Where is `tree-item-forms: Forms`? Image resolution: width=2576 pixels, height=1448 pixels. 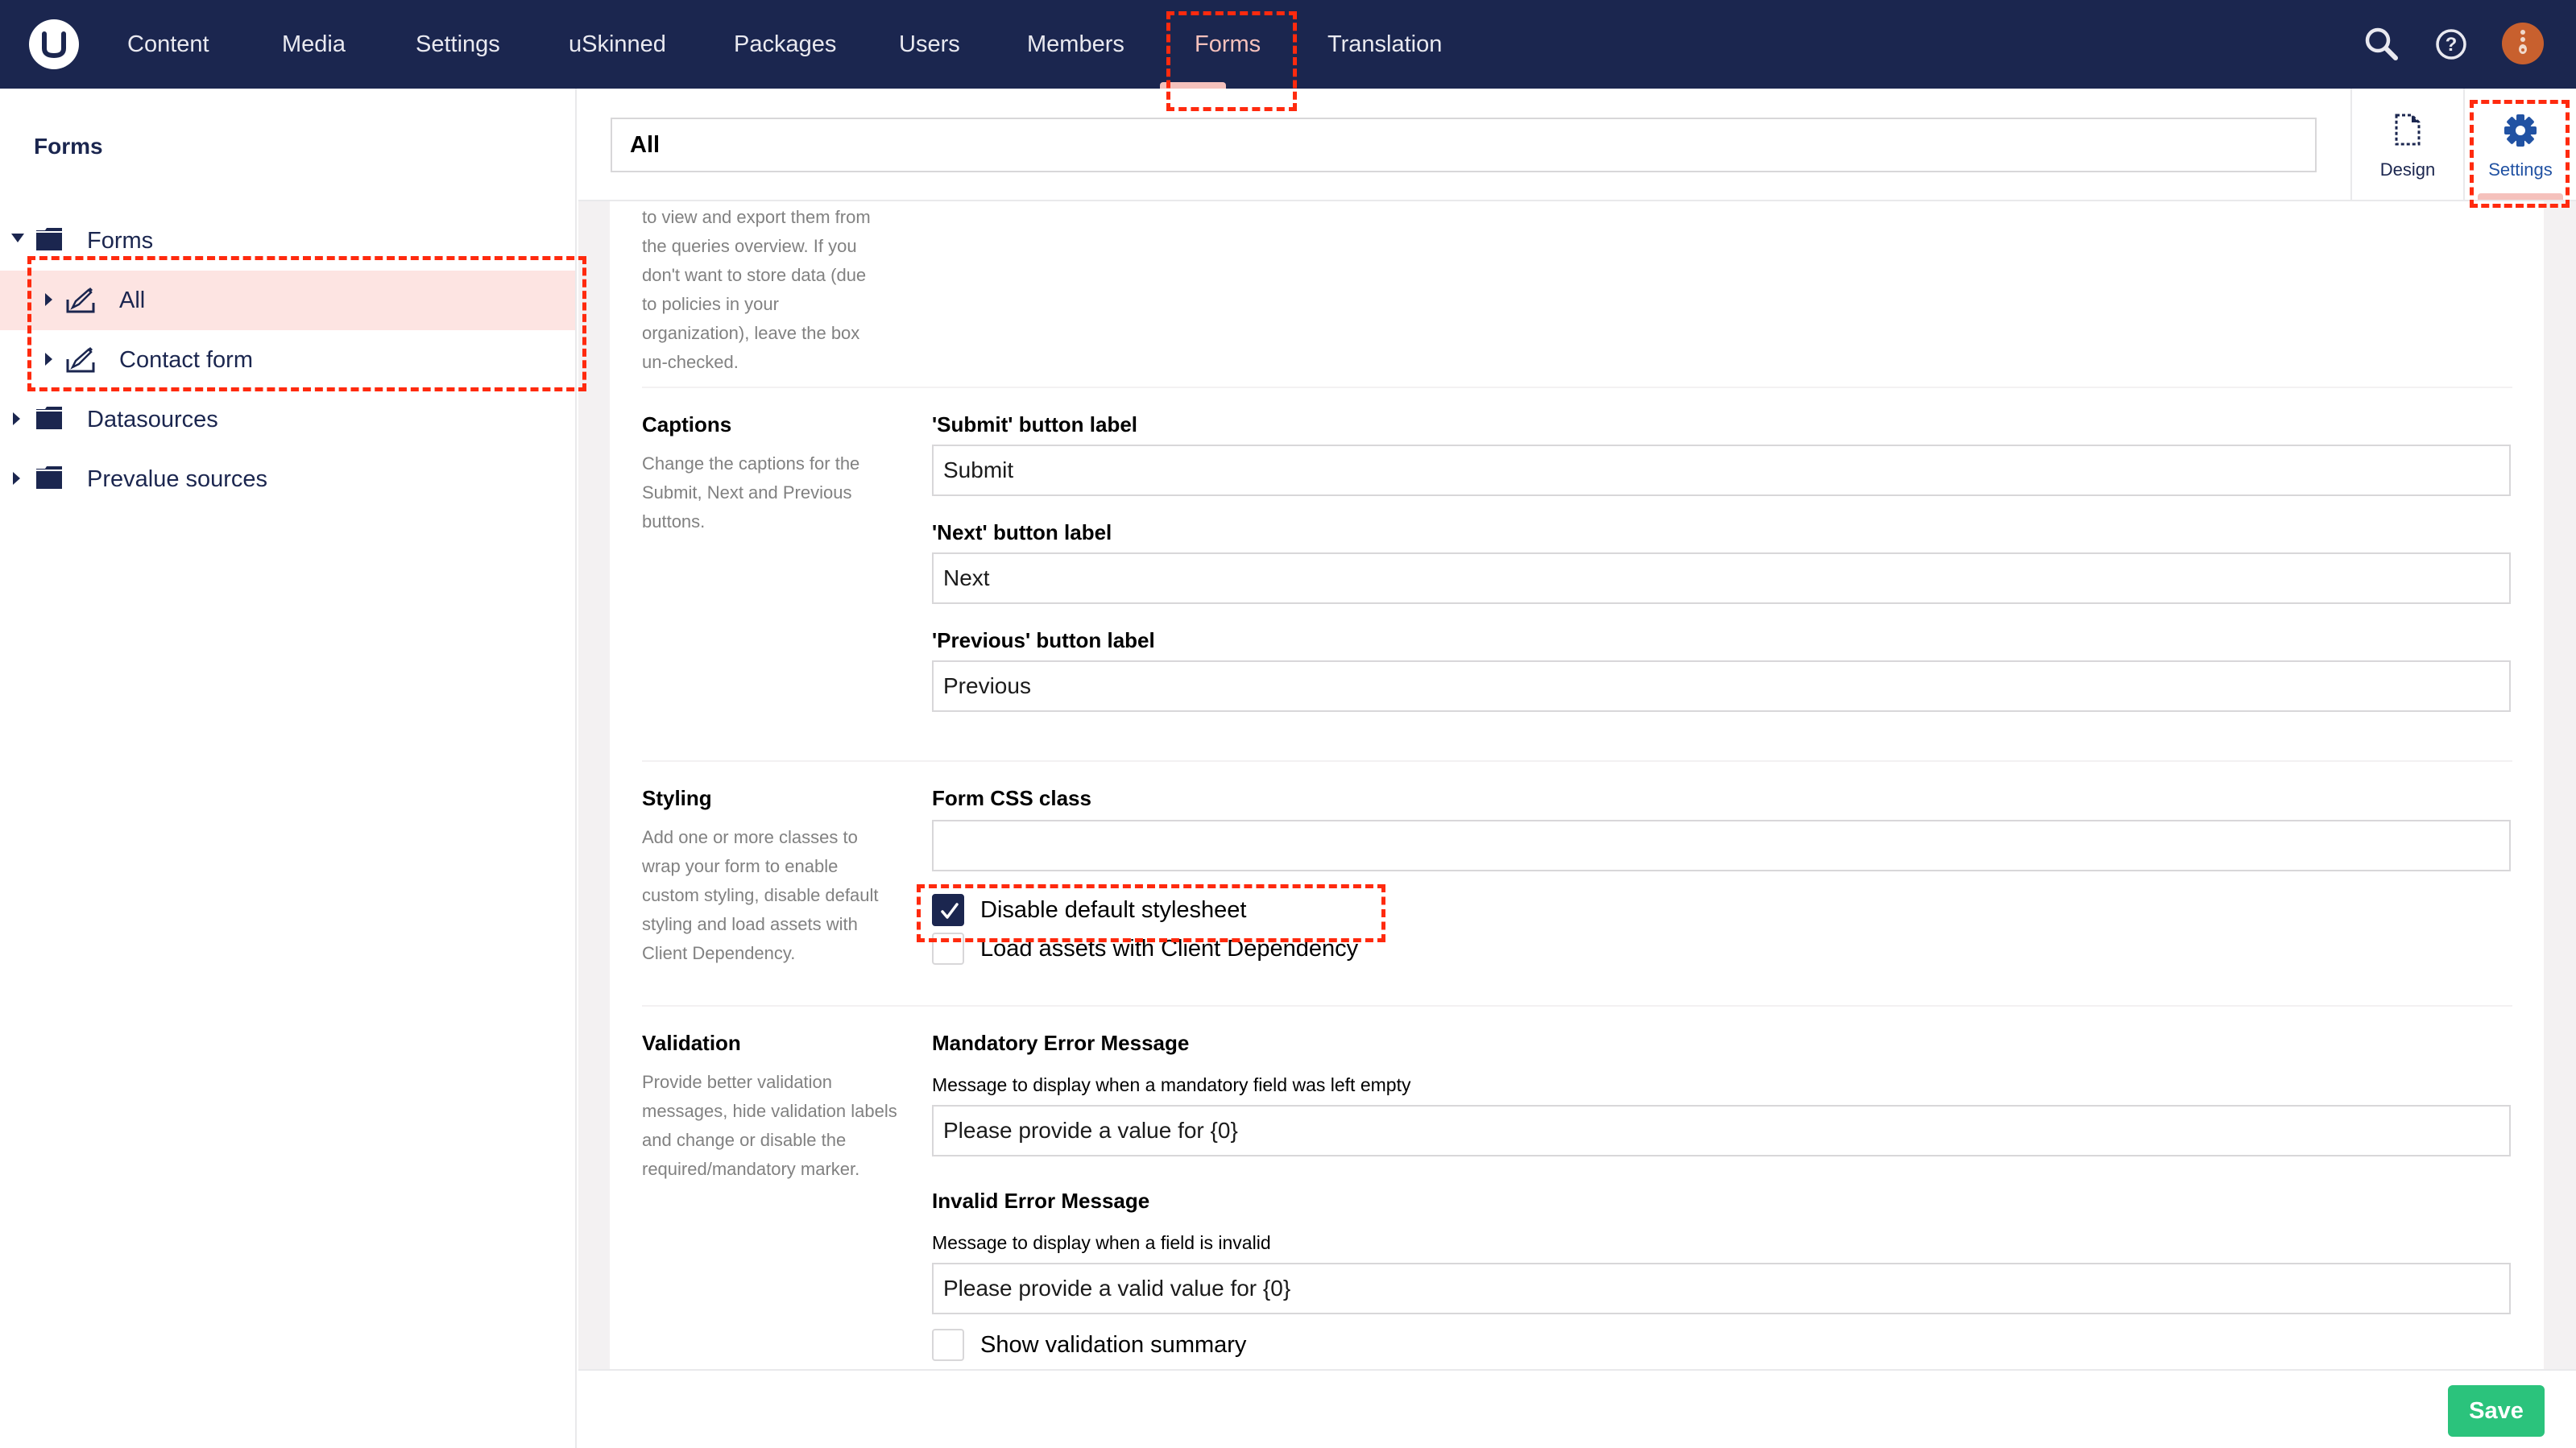 tree-item-forms: Forms is located at coordinates (287, 241).